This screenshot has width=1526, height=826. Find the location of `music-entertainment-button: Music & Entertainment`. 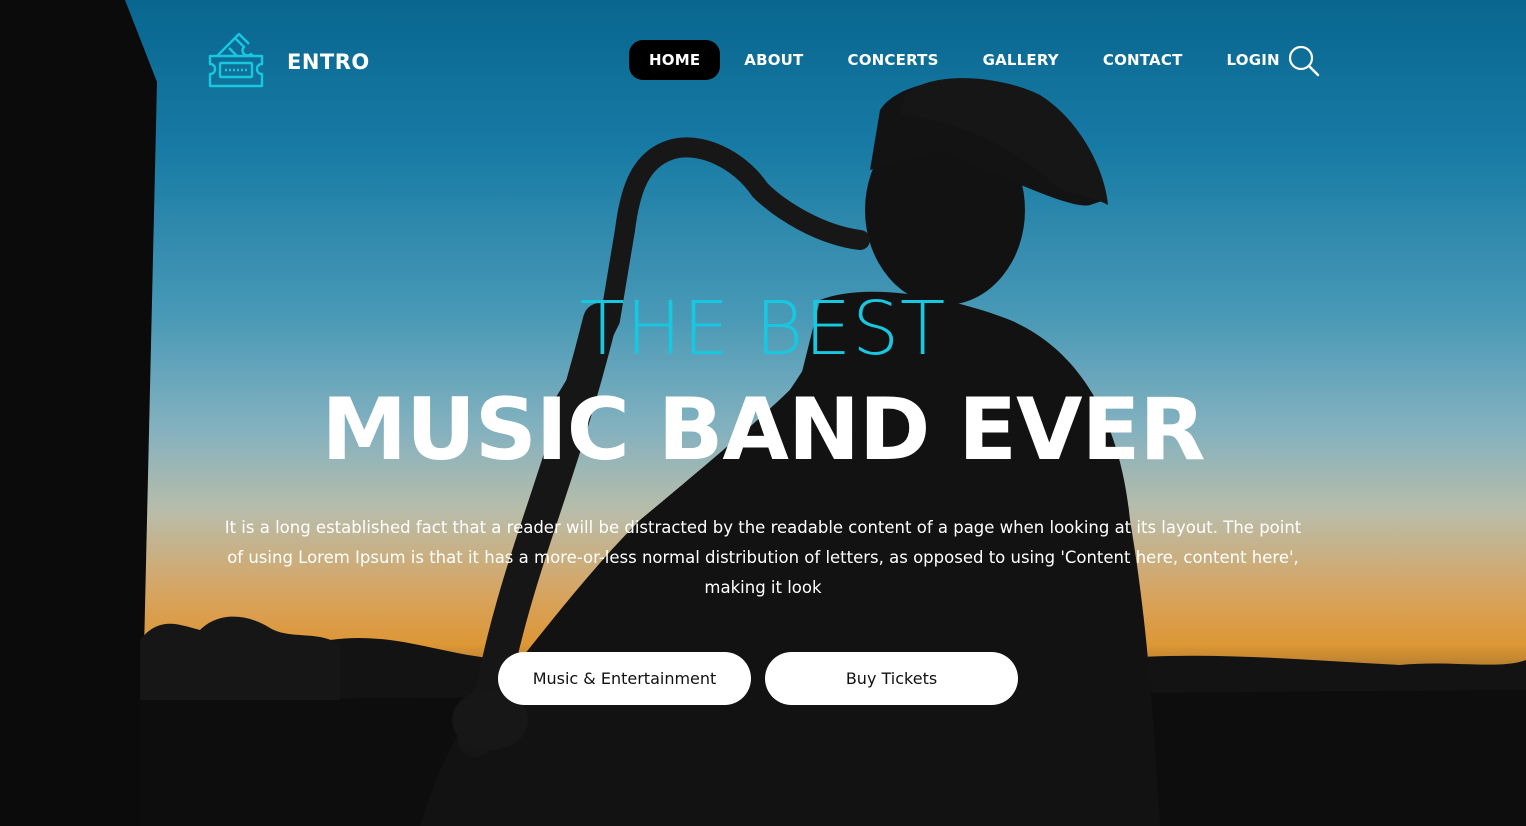

music-entertainment-button: Music & Entertainment is located at coordinates (624, 678).